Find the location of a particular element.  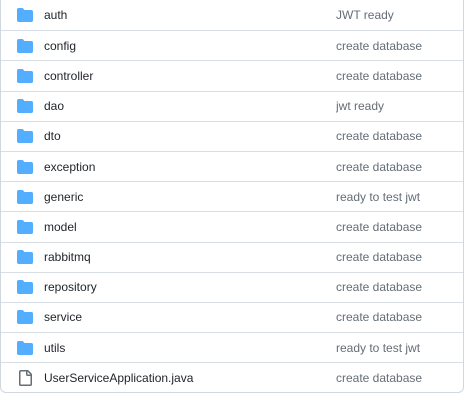

file-row: rabbitmq create database is located at coordinates (232, 256).